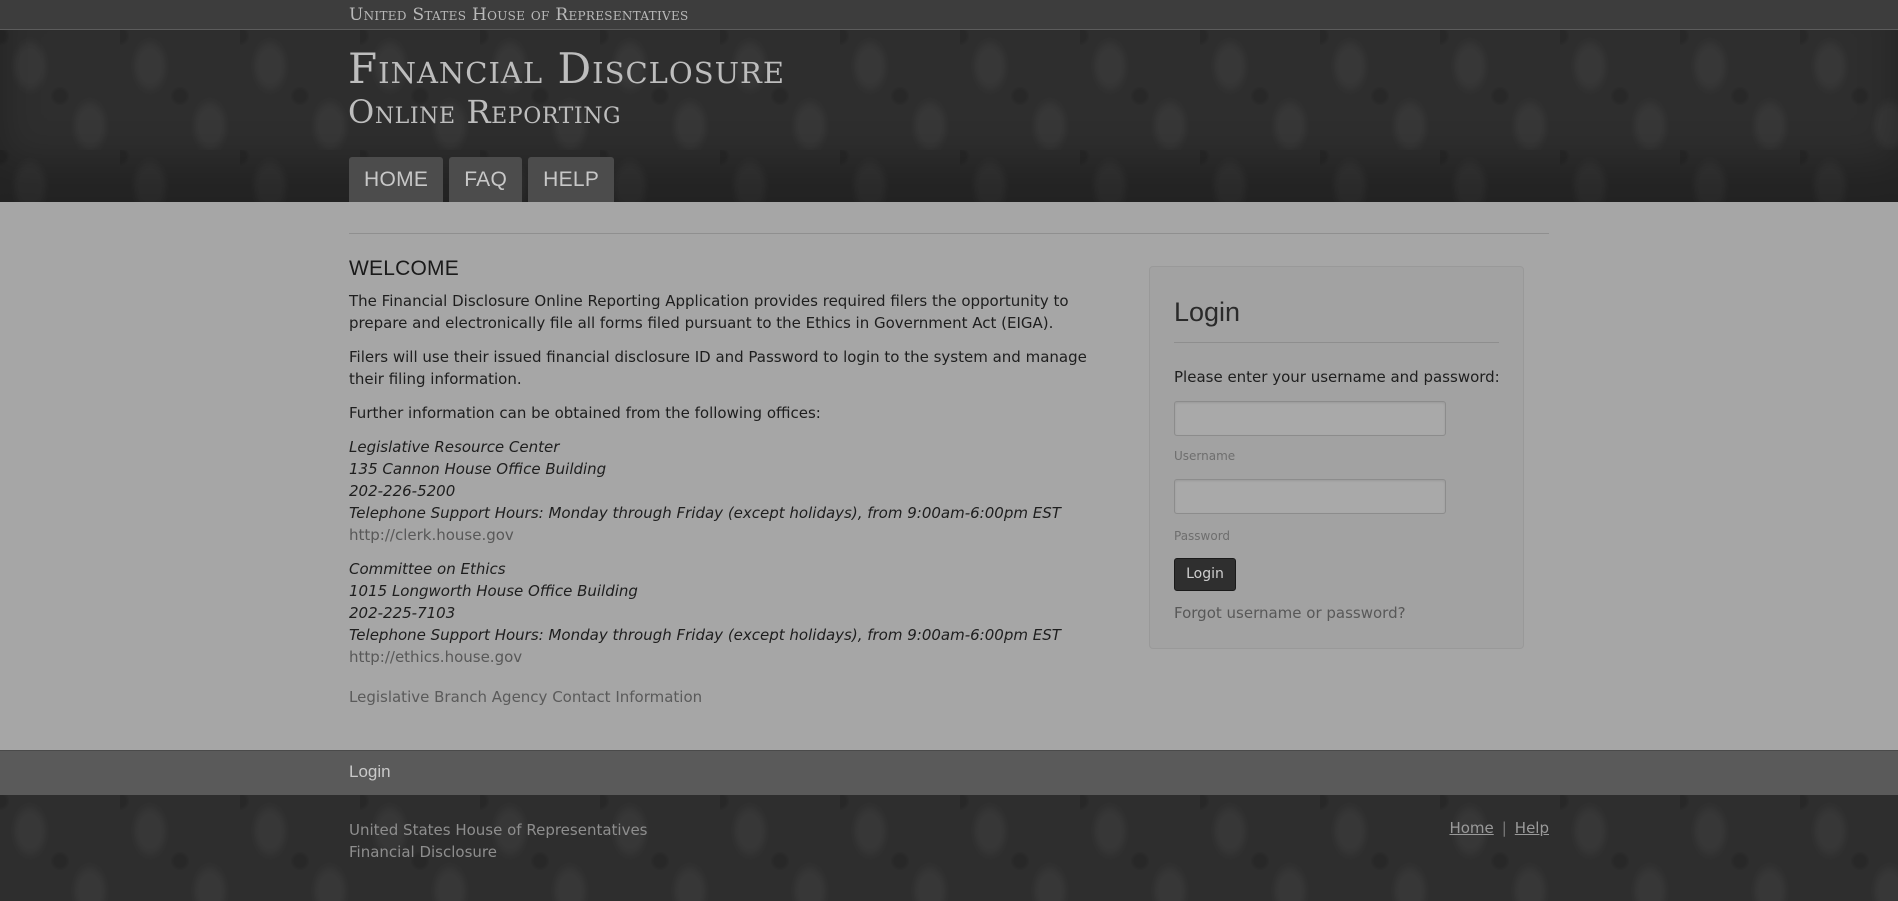 The width and height of the screenshot is (1898, 901). What do you see at coordinates (571, 179) in the screenshot?
I see `nav-help: HELP` at bounding box center [571, 179].